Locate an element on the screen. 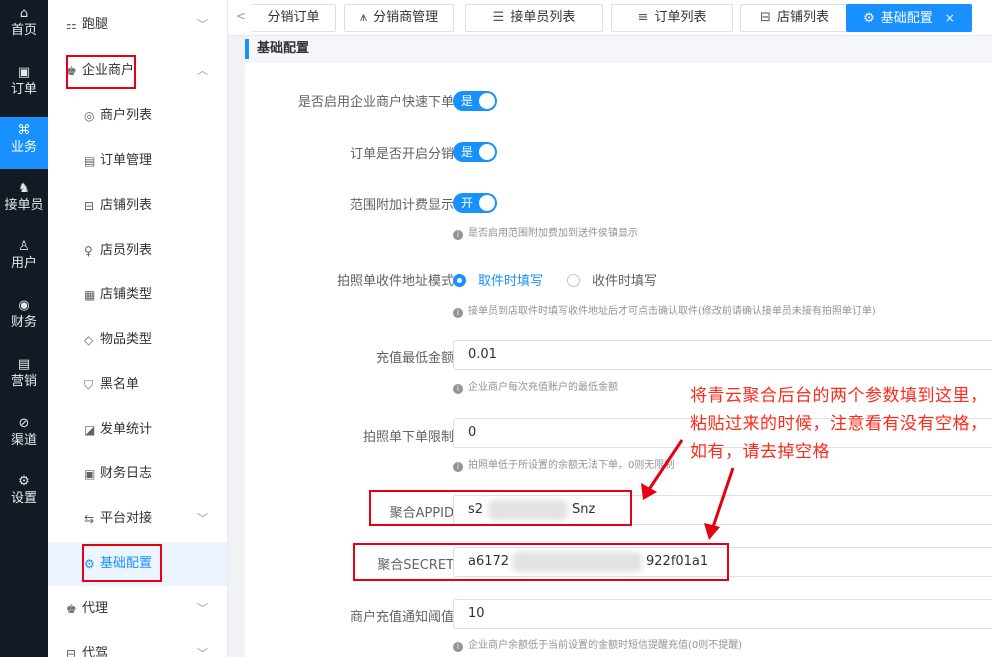 This screenshot has width=992, height=657. section-title: 基础配置 is located at coordinates (618, 49).